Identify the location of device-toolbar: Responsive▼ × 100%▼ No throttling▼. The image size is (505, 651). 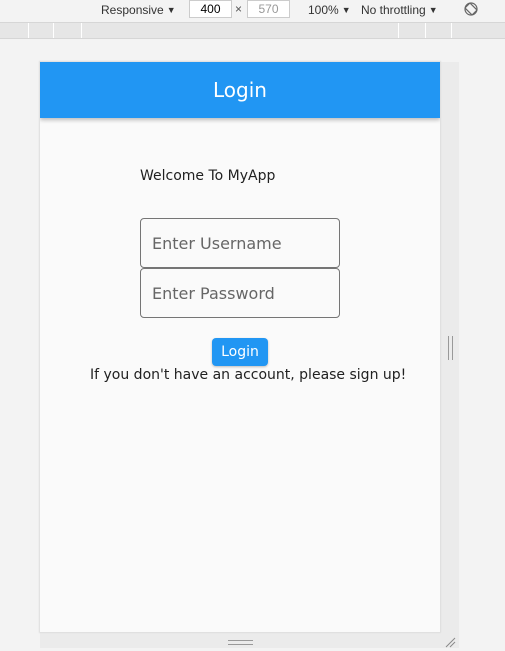
(252, 10).